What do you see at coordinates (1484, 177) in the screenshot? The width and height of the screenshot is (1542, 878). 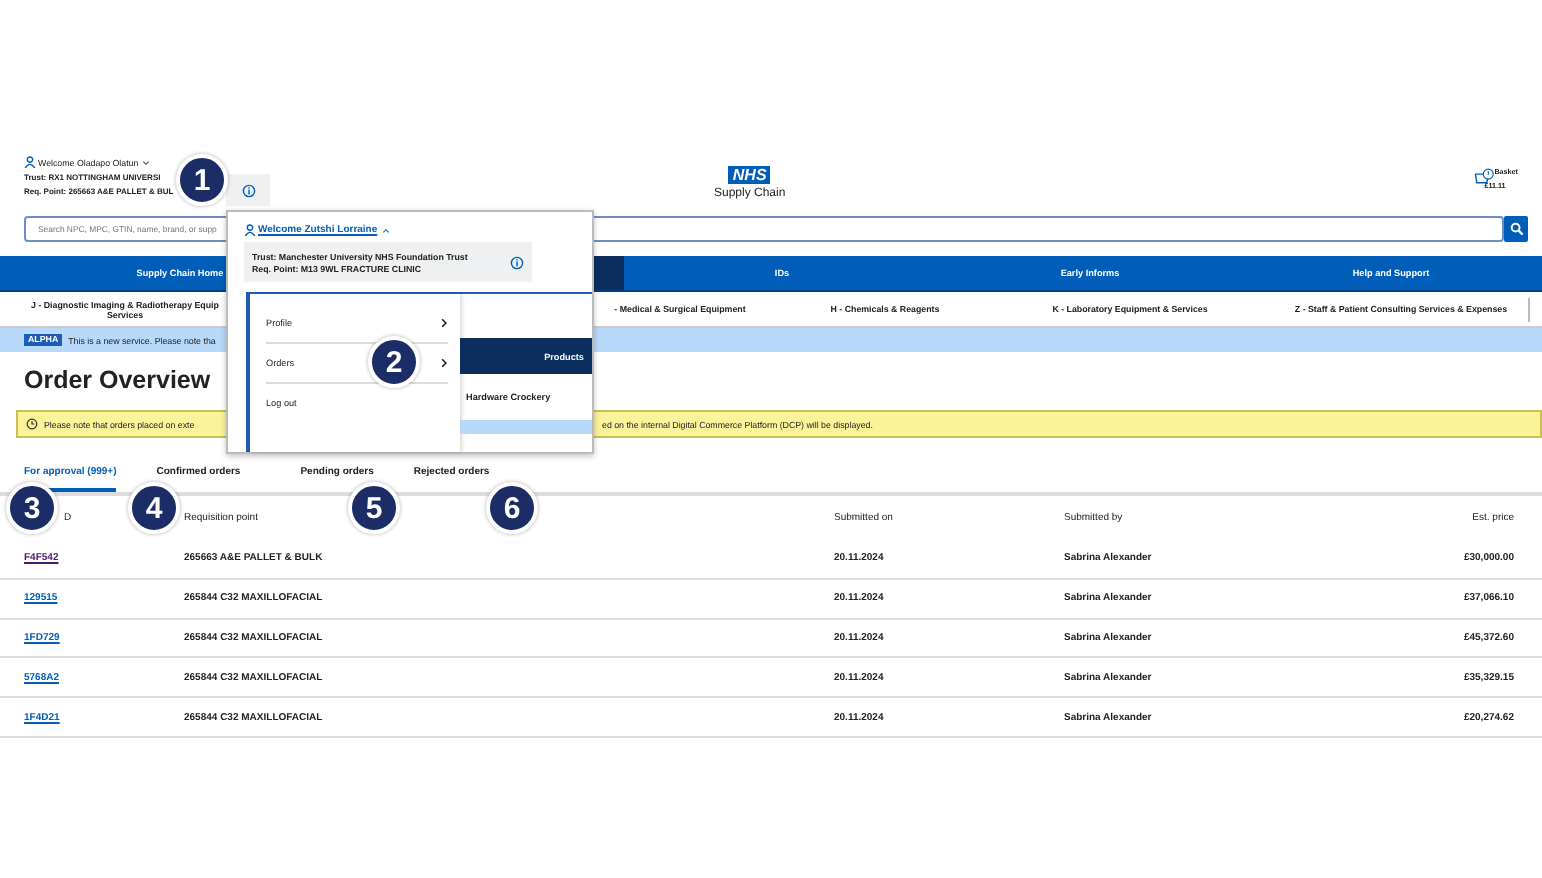 I see `basket-icon` at bounding box center [1484, 177].